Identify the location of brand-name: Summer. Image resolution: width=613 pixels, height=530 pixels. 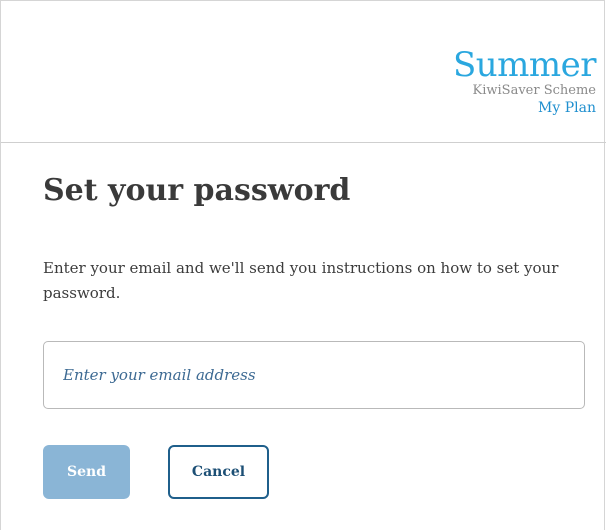
(524, 65).